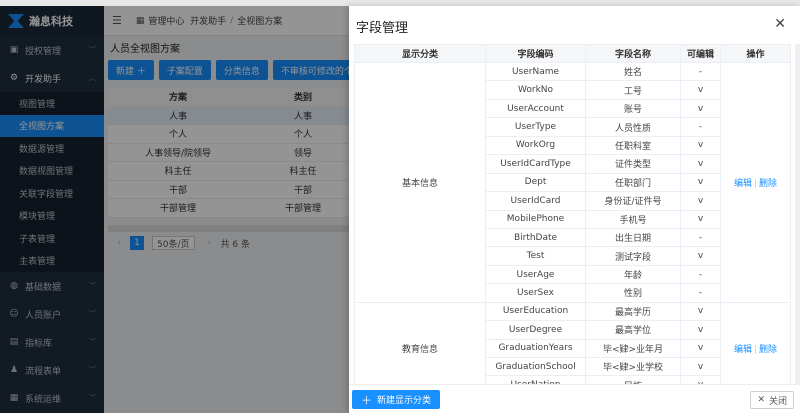 This screenshot has width=800, height=413. What do you see at coordinates (633, 90) in the screenshot?
I see `field-name-cell: 工号` at bounding box center [633, 90].